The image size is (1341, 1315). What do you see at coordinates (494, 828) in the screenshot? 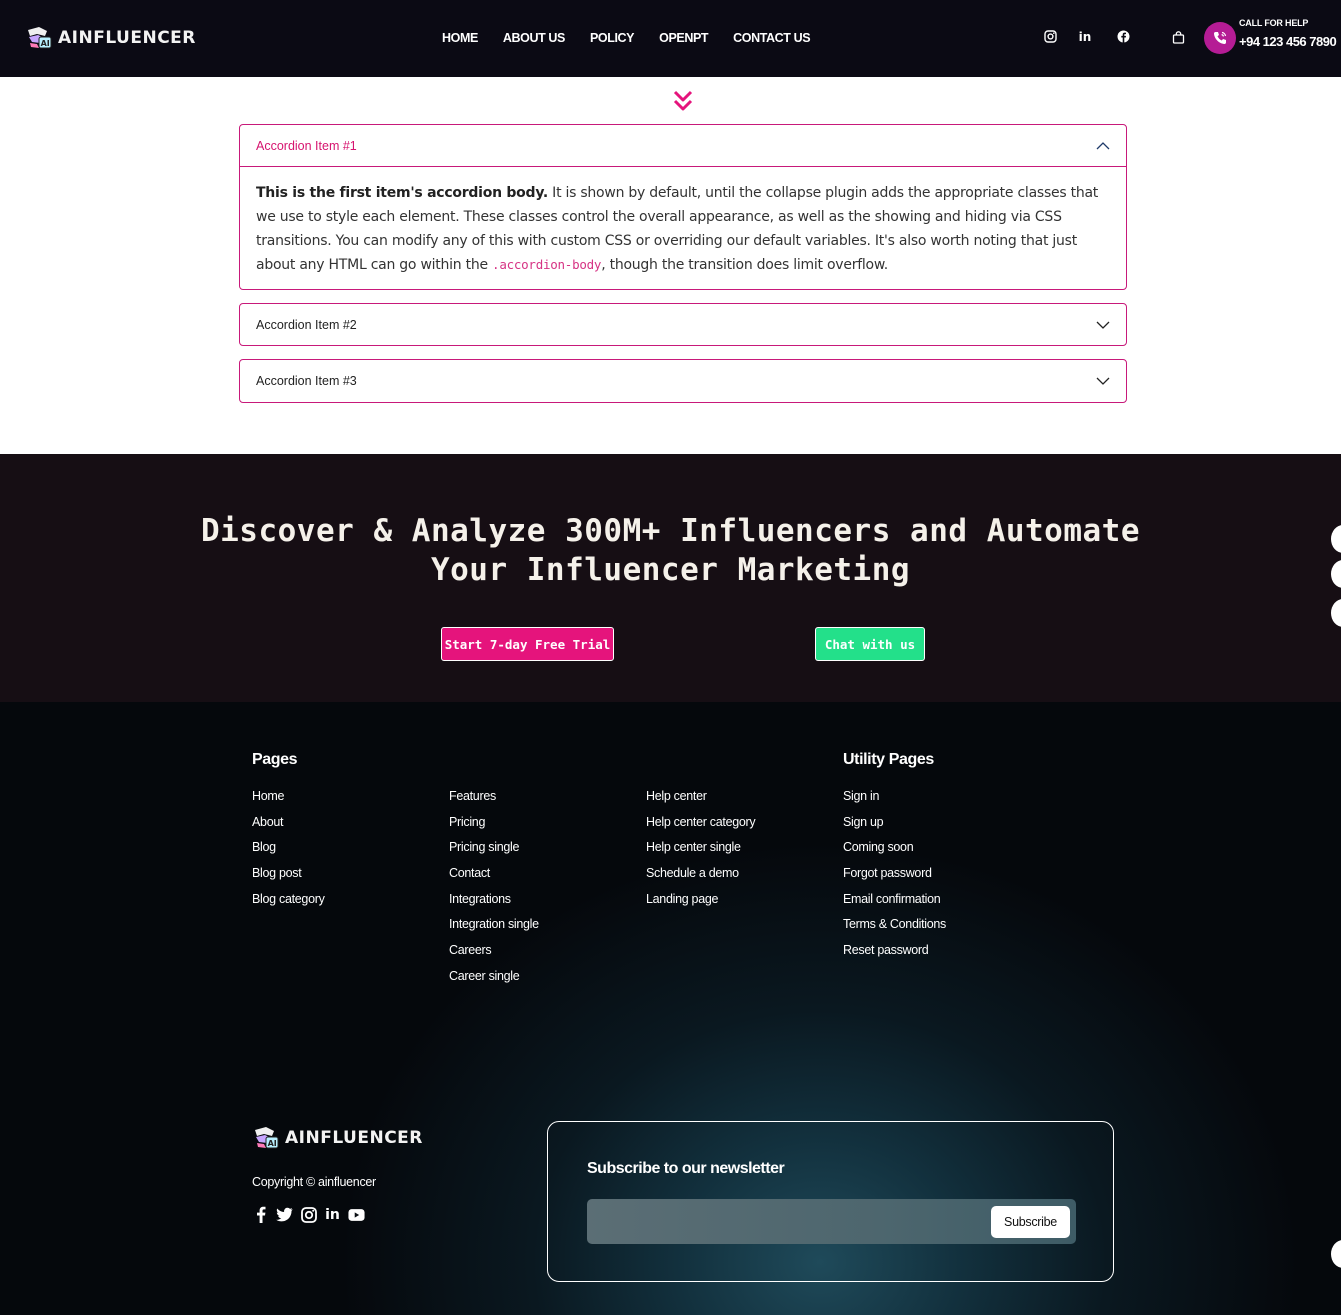
I see `footer-link: Pricing` at bounding box center [494, 828].